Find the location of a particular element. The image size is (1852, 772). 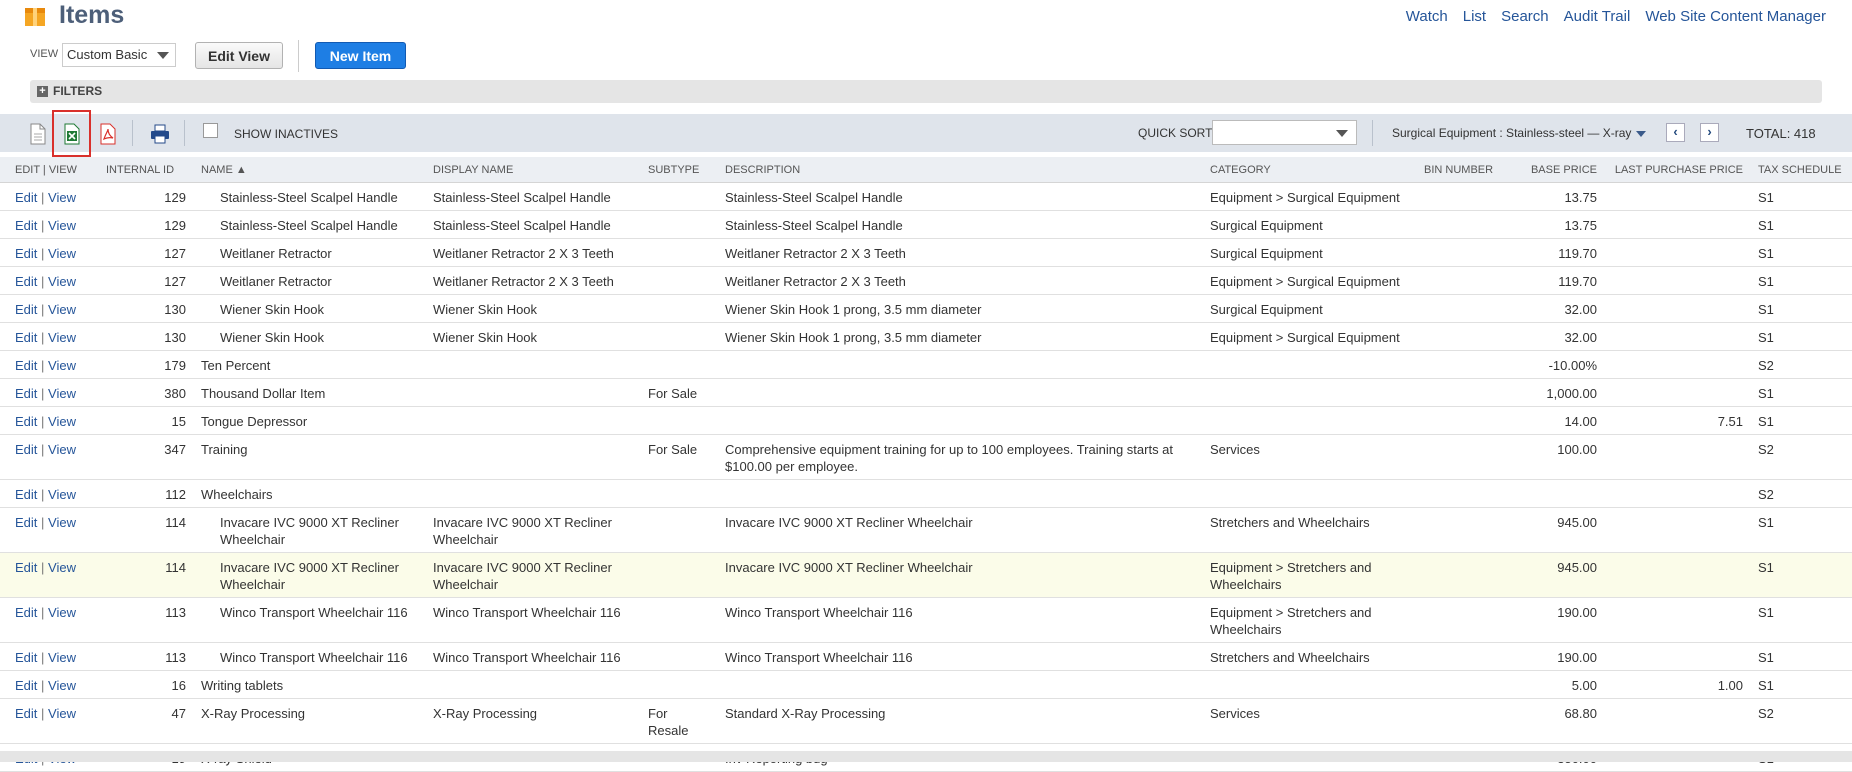

column-header-base-price: BASE PRICE is located at coordinates (1552, 170).